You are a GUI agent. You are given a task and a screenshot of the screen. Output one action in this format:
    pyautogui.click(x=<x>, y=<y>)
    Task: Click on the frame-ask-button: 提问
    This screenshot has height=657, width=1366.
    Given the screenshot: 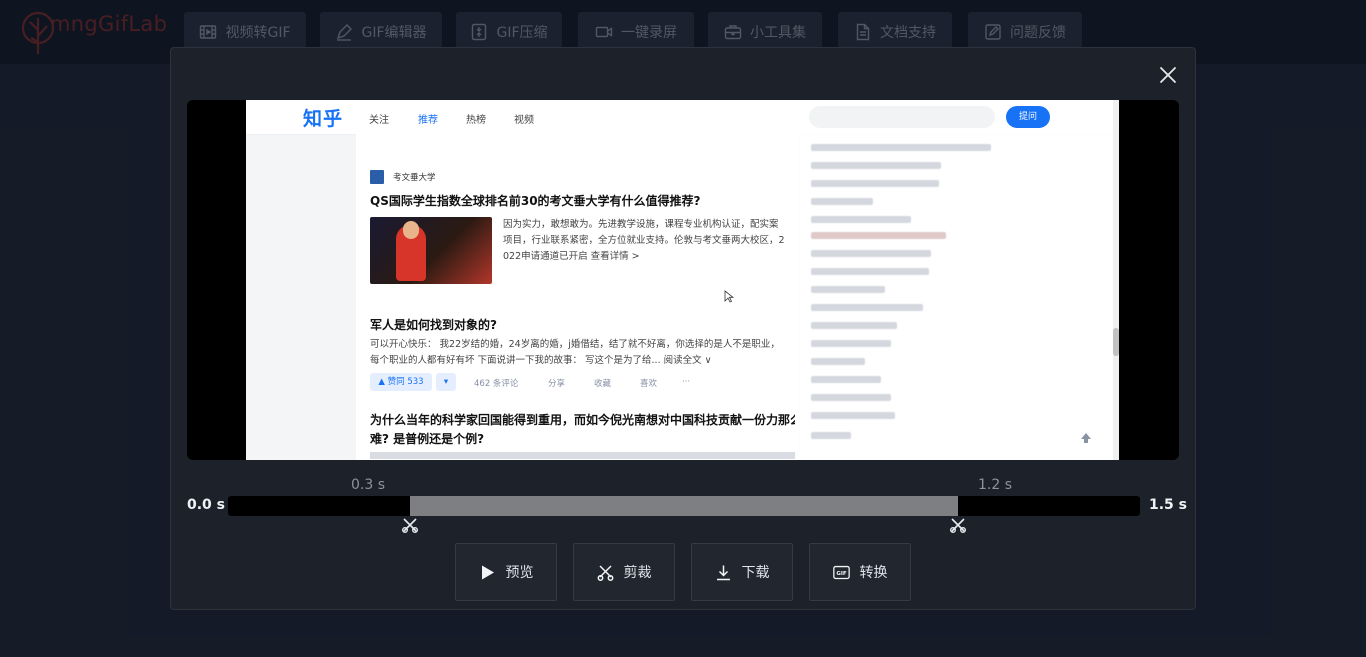 What is the action you would take?
    pyautogui.click(x=1028, y=117)
    